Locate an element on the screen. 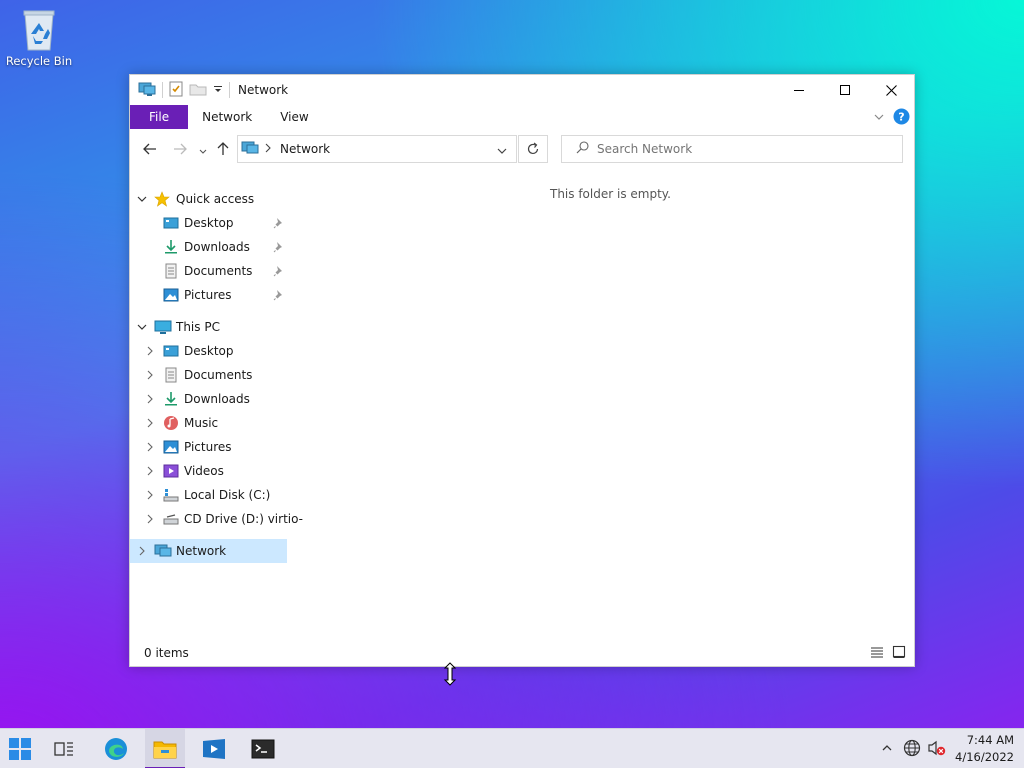  pictures-icon is located at coordinates (171, 447).